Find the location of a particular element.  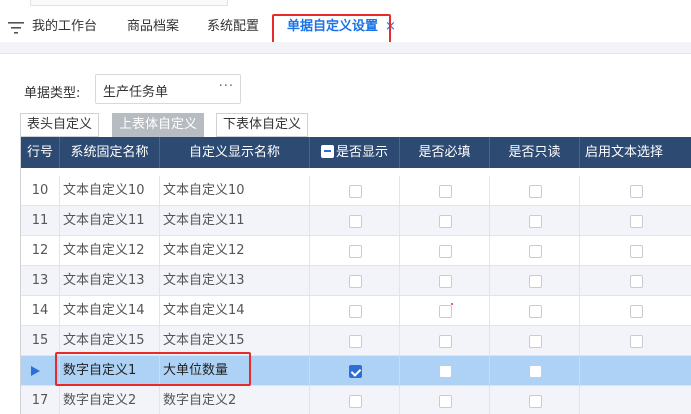

col-header-text-select: 启用文本选择 is located at coordinates (635, 152).